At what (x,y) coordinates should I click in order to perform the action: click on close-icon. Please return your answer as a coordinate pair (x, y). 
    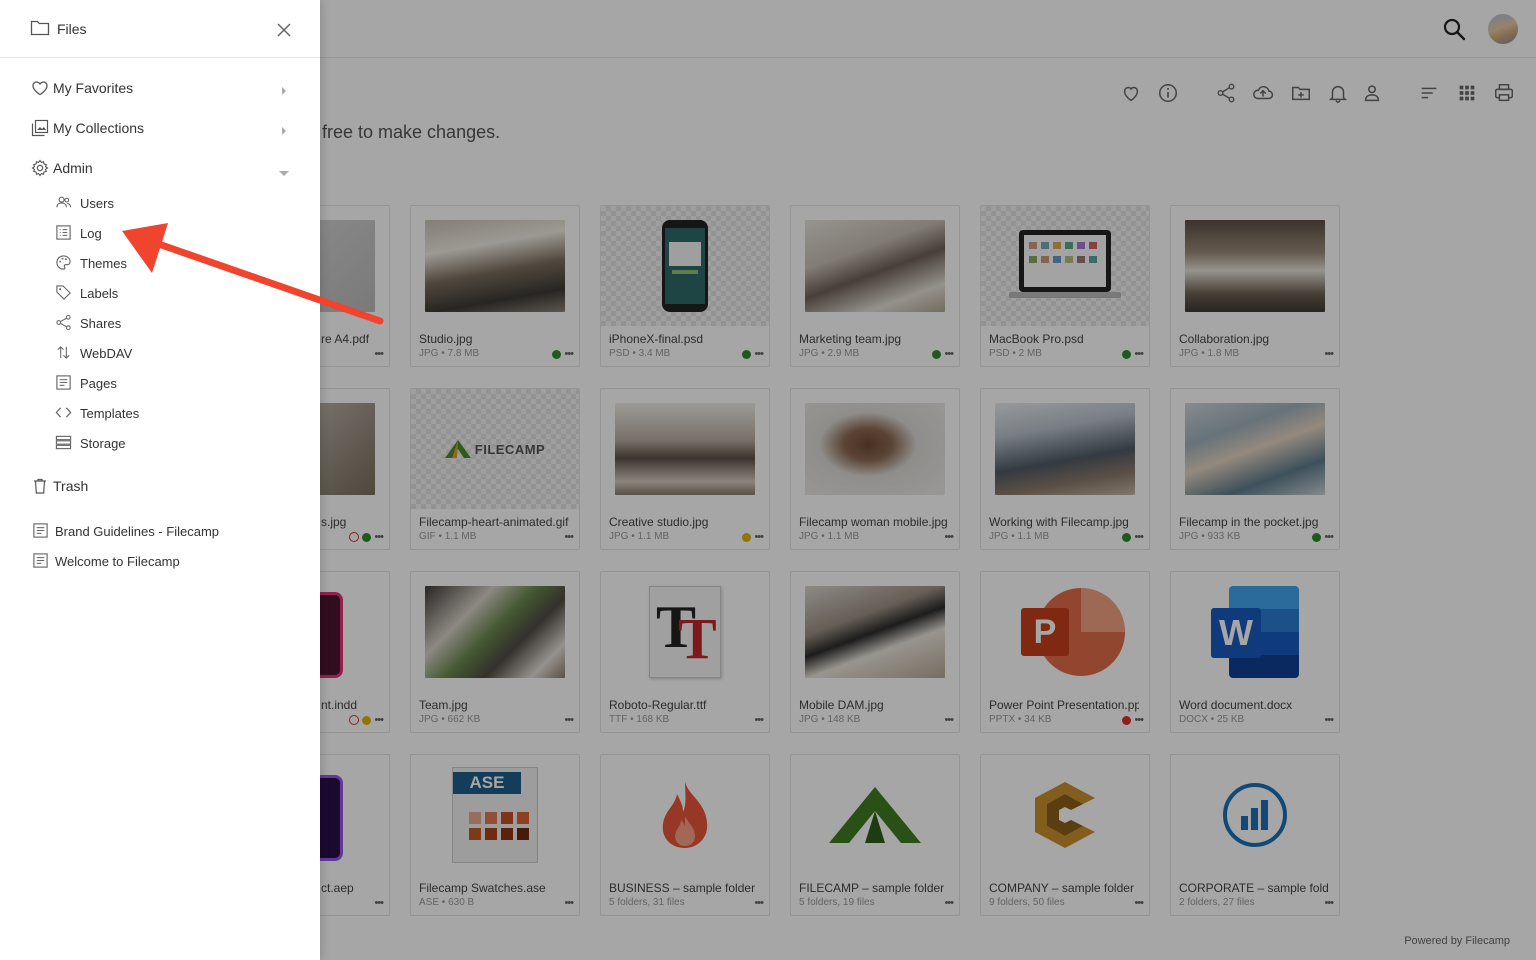
    Looking at the image, I should click on (284, 30).